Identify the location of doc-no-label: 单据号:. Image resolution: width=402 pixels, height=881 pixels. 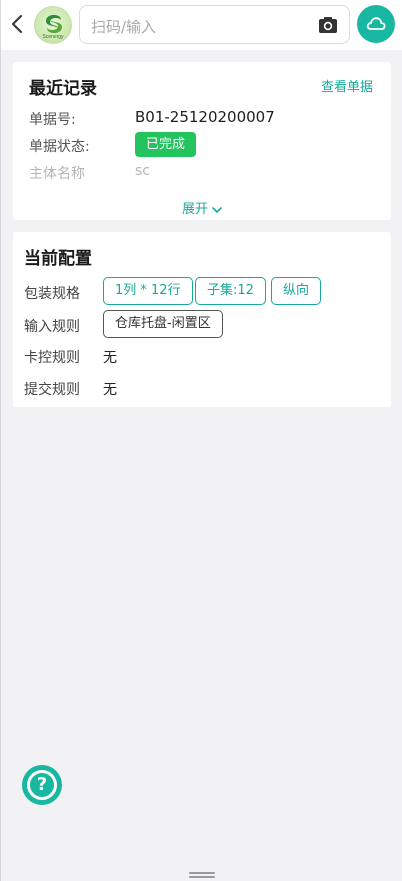
(52, 120).